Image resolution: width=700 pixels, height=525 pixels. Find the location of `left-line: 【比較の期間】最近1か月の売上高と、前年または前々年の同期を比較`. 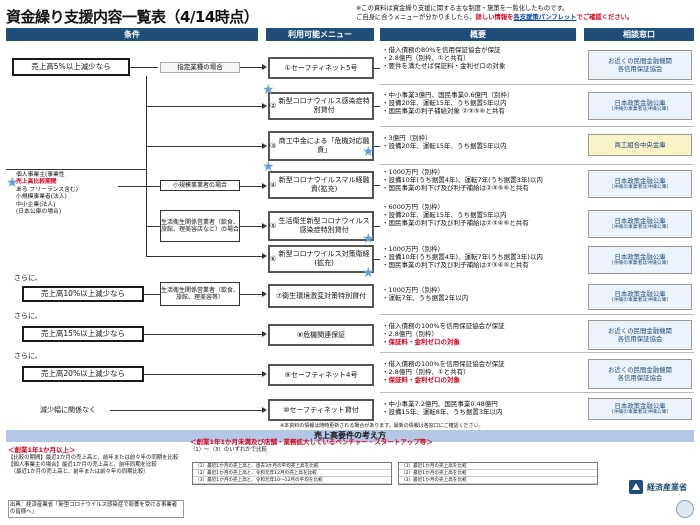

left-line: 【比較の期間】最近1か月の売上高と、前年または前々年の同期を比較 is located at coordinates (93, 458).